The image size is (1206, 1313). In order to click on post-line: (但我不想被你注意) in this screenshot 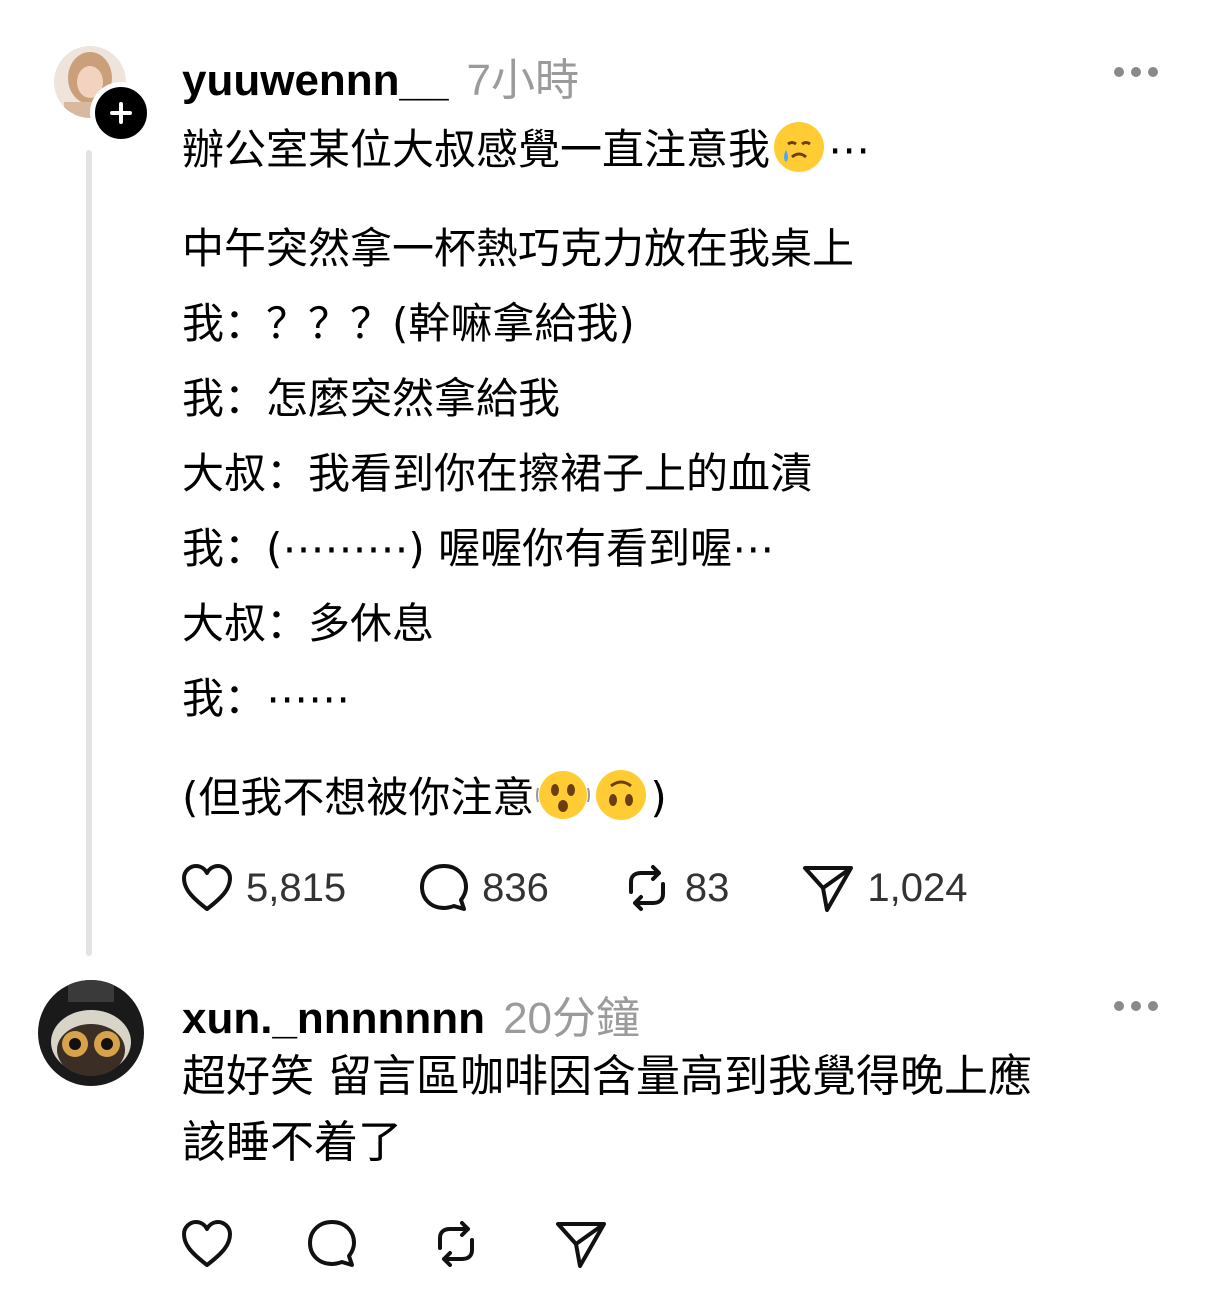, I will do `click(677, 797)`.